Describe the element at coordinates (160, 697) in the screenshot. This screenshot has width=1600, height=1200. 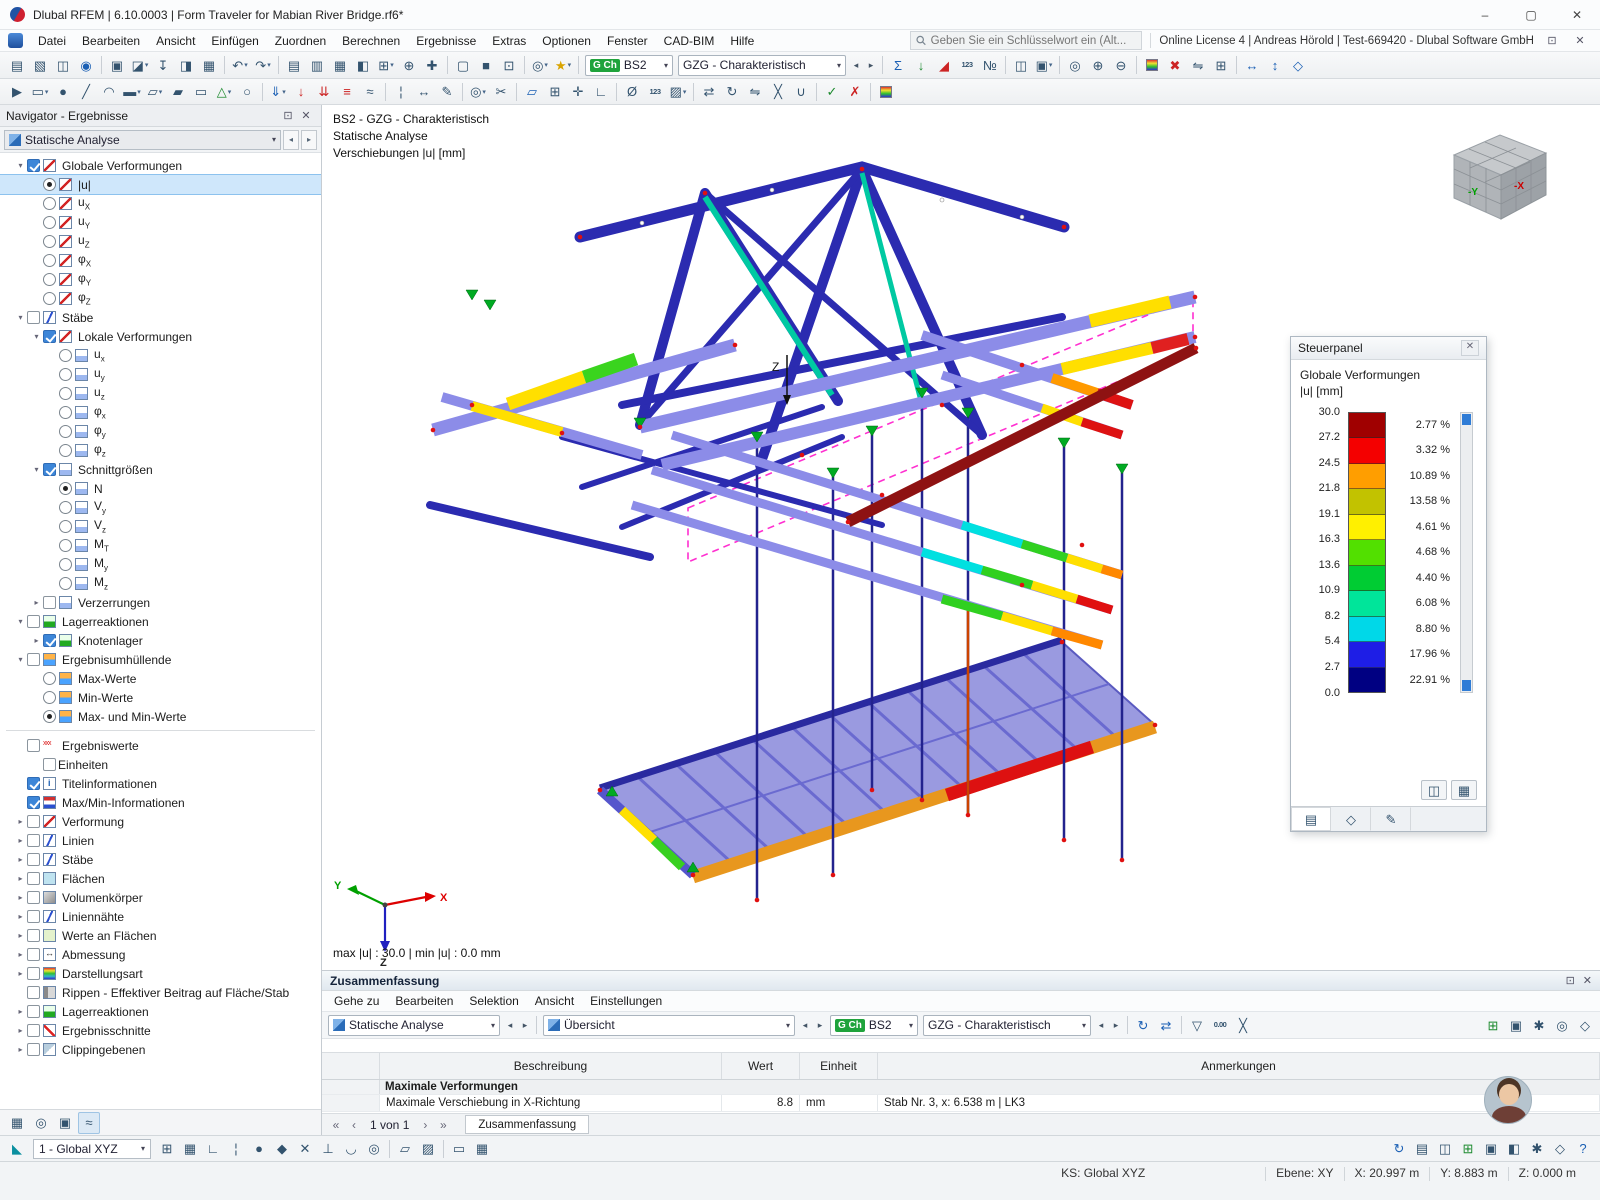
I see `tree-item-min-werte: Min-Werte` at that location.